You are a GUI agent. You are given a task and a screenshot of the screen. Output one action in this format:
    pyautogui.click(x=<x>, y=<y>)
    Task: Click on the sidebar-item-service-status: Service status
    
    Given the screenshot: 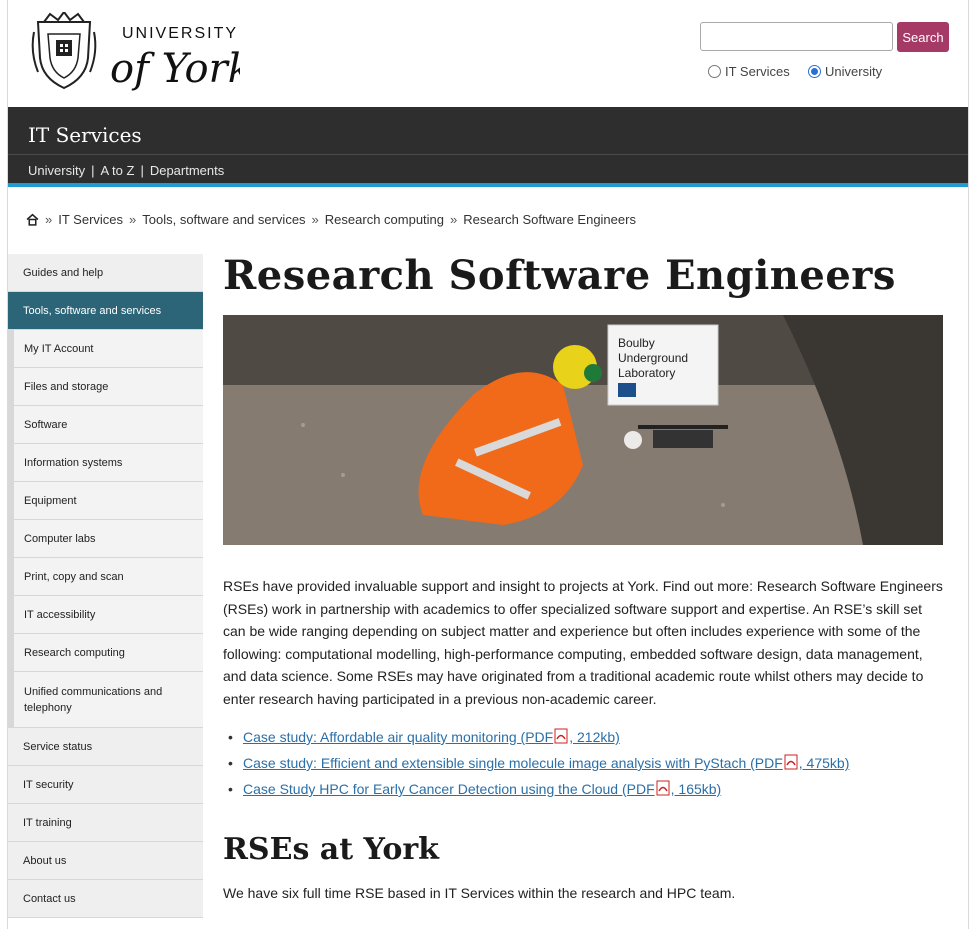 What is the action you would take?
    pyautogui.click(x=105, y=747)
    